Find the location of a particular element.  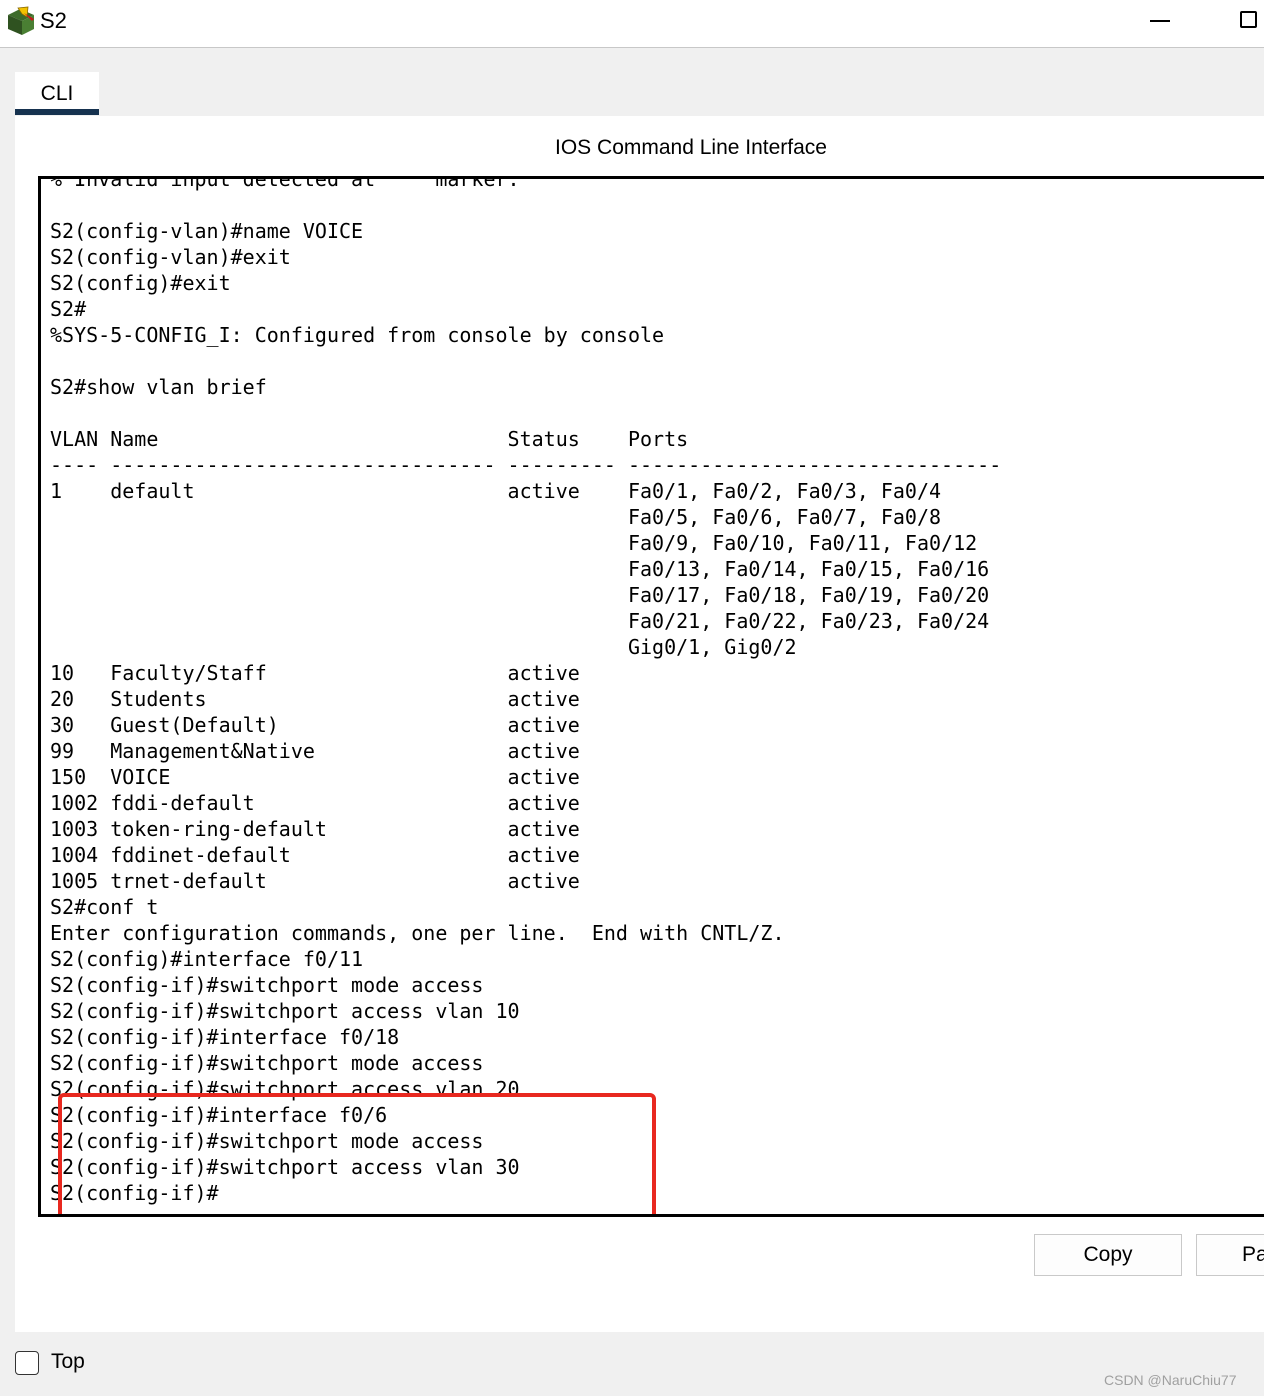

terminal-line: 99 Management&Native active is located at coordinates (339, 751).